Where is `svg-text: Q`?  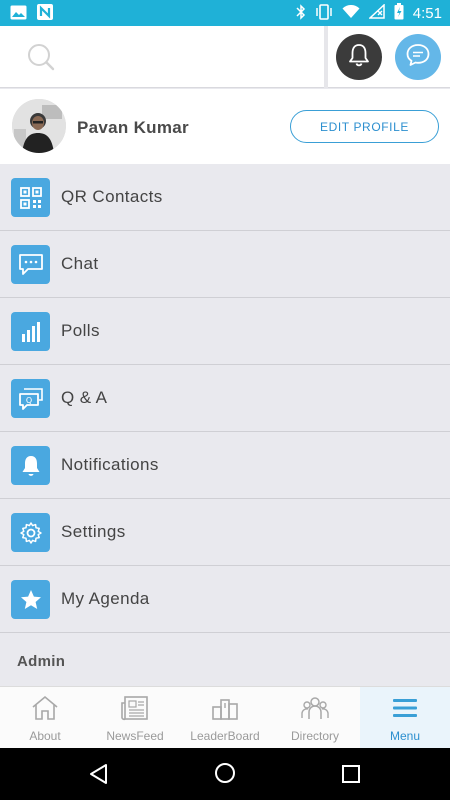
svg-text: Q is located at coordinates (28, 400).